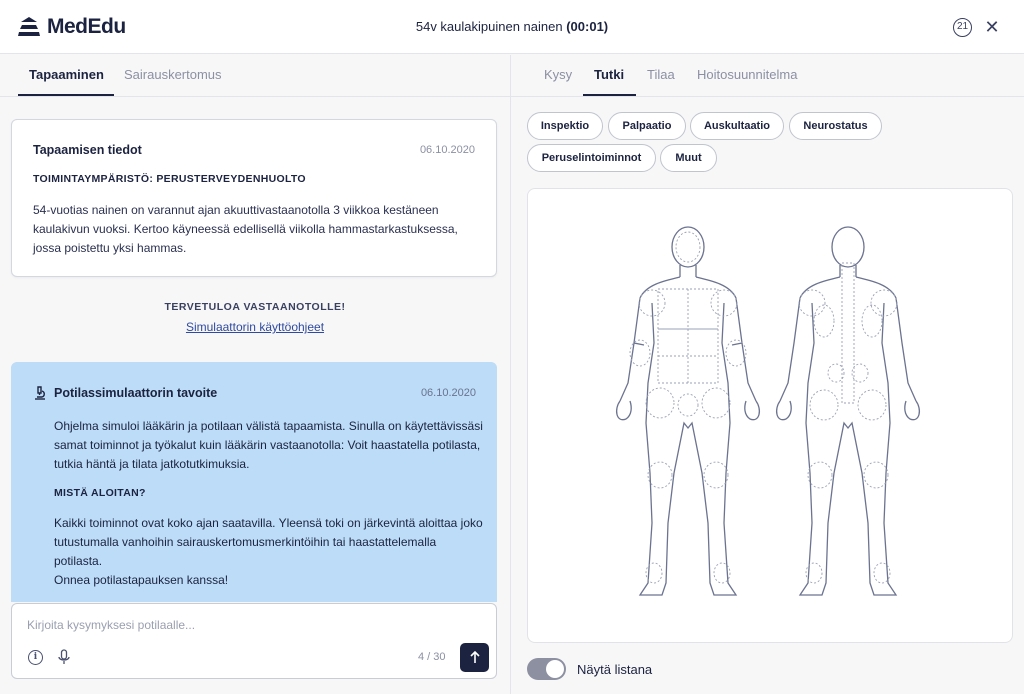  I want to click on body-back-regions, so click(848, 423).